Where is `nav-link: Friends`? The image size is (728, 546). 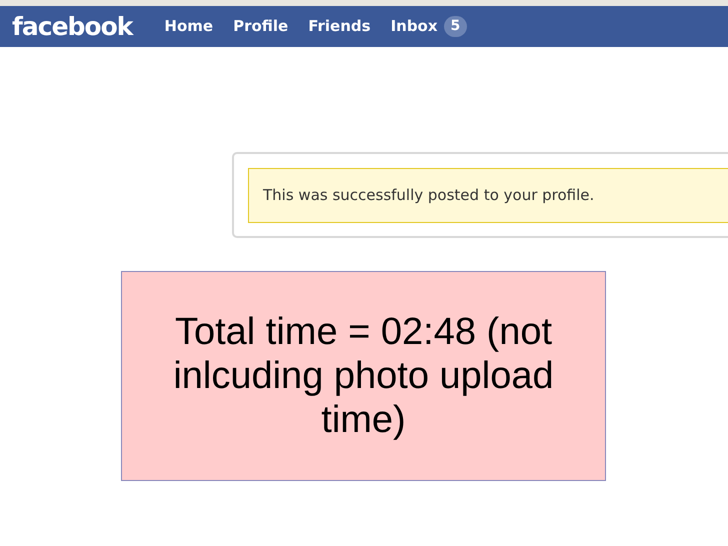
nav-link: Friends is located at coordinates (339, 26).